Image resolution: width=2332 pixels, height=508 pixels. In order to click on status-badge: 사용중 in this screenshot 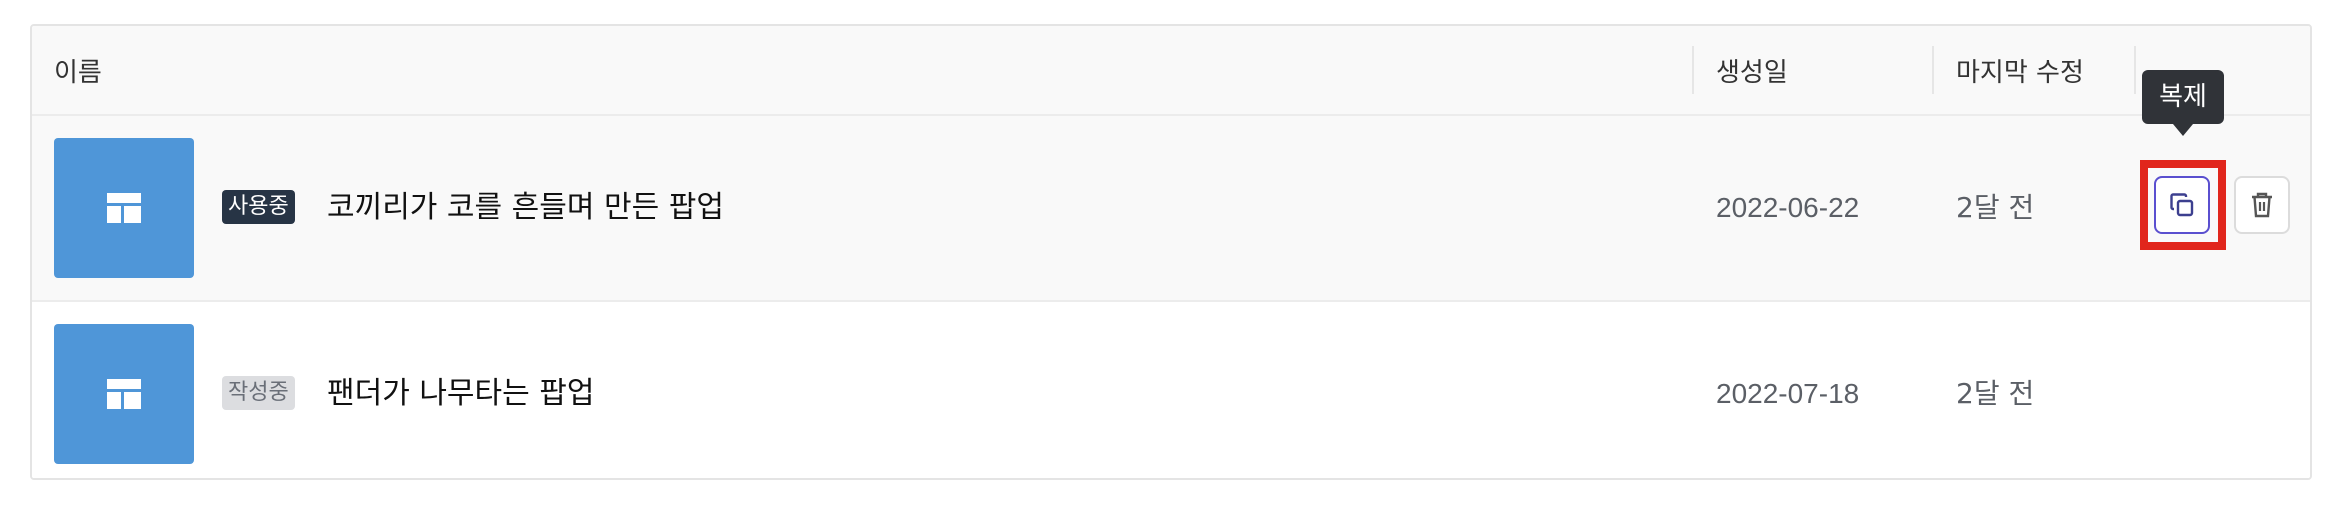, I will do `click(258, 207)`.